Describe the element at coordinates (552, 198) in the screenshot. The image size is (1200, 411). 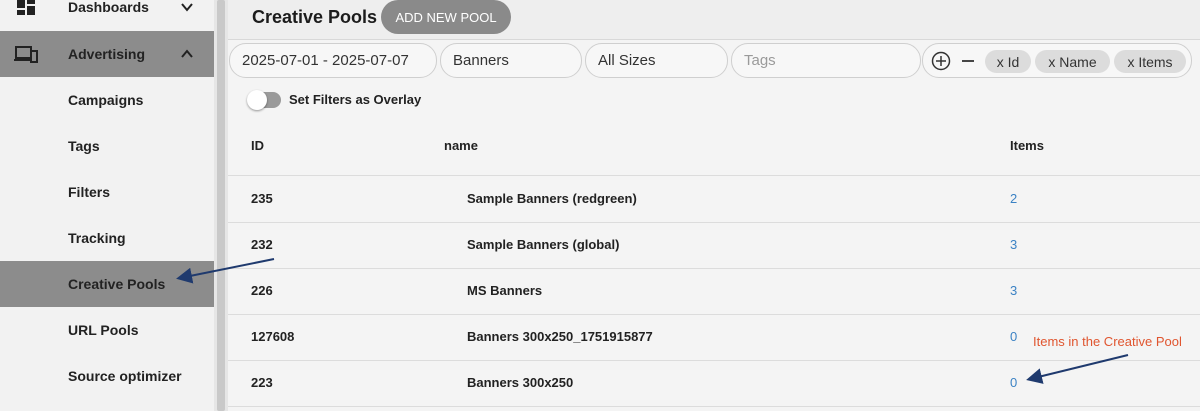
I see `cell-name: Sample Banners (redgreen)` at that location.